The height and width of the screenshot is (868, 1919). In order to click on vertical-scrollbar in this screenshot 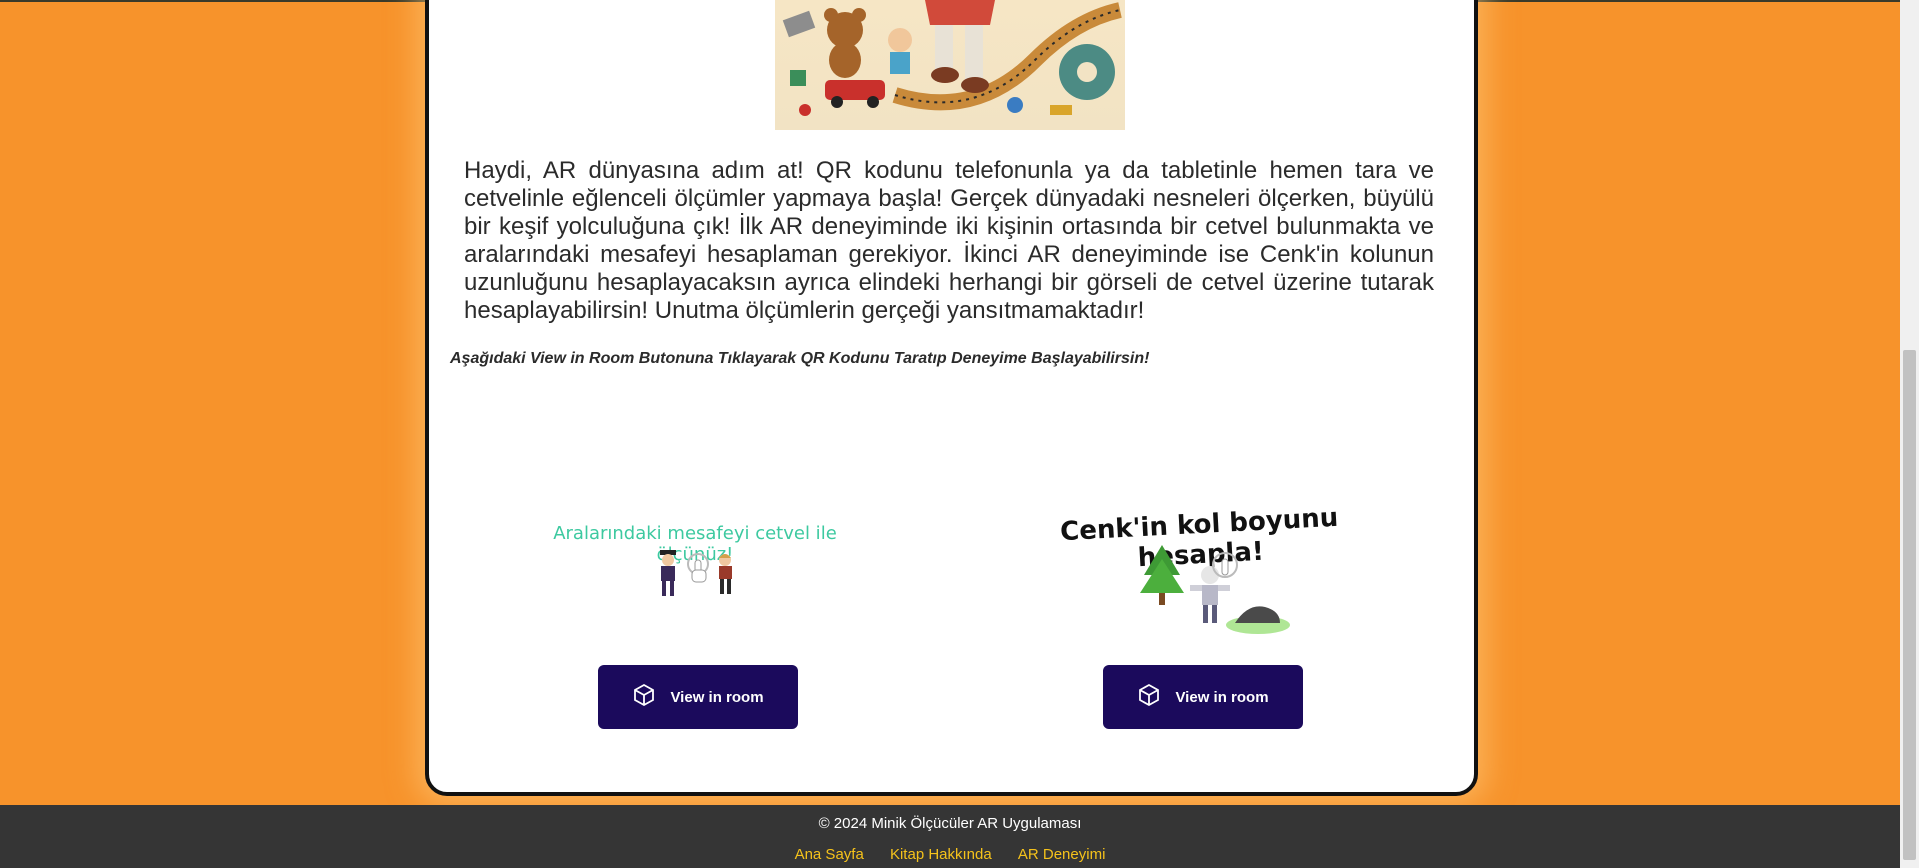, I will do `click(1909, 434)`.